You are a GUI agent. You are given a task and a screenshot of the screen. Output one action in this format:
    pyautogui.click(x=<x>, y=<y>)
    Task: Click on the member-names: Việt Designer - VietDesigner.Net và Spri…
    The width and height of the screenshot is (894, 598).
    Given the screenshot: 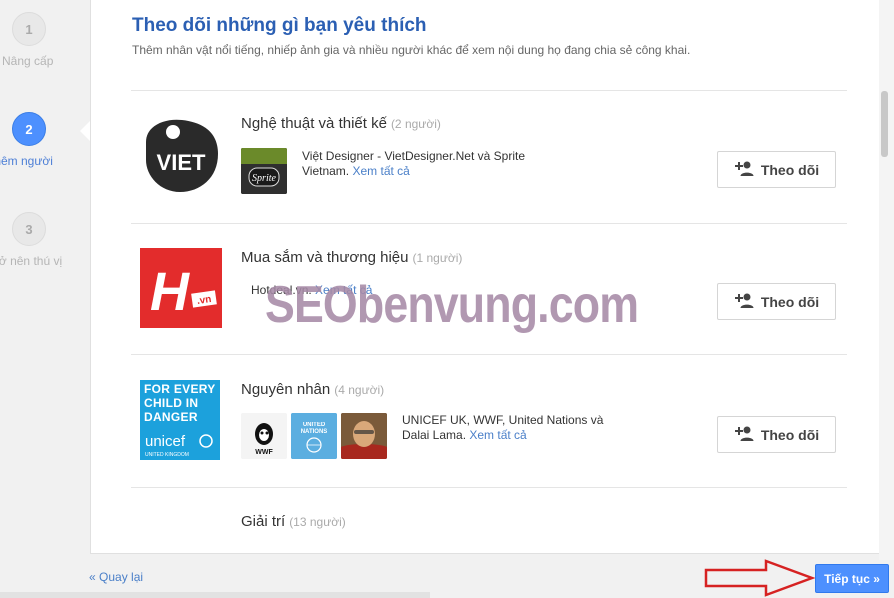 What is the action you would take?
    pyautogui.click(x=414, y=163)
    